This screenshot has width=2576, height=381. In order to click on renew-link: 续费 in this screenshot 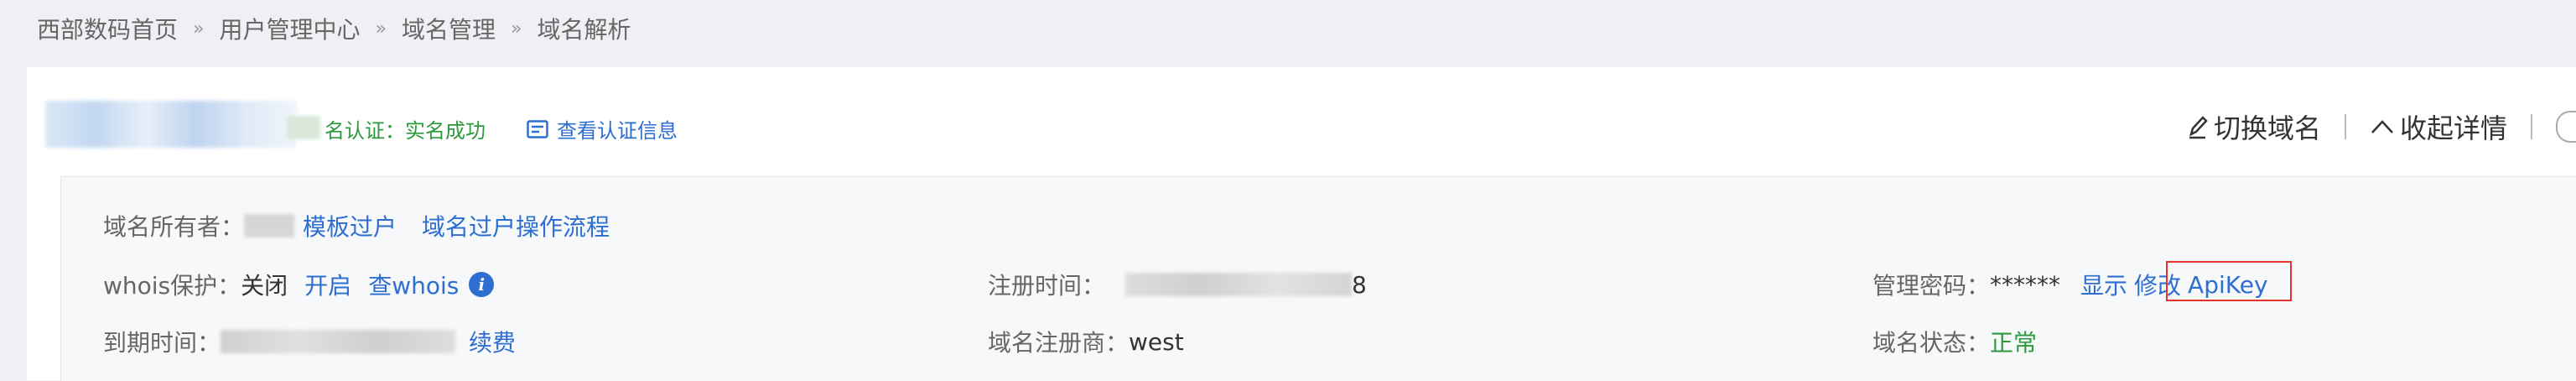, I will do `click(492, 341)`.